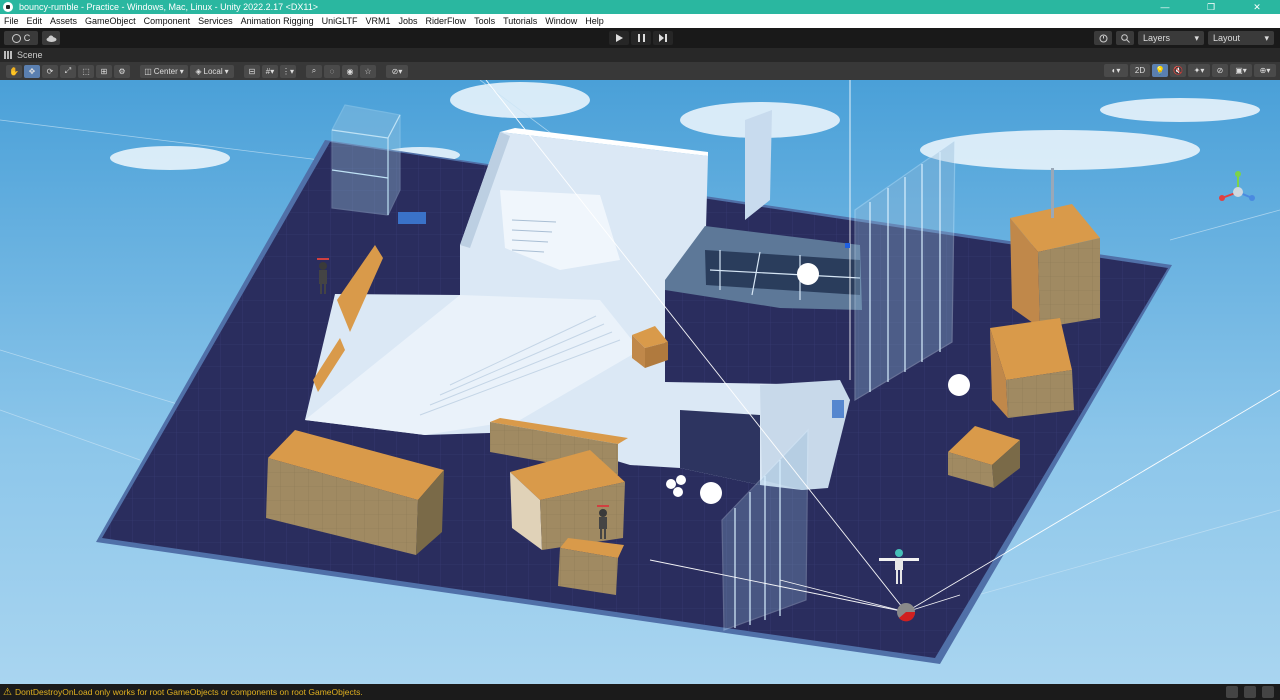  I want to click on layers-dropdown: Layers ▾, so click(1171, 38).